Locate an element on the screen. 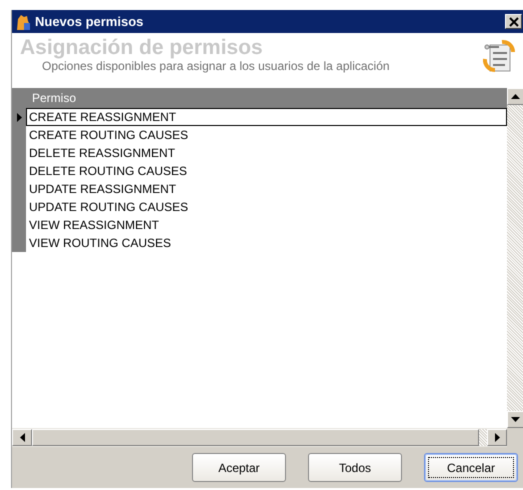  window-title: Nuevos permisos is located at coordinates (89, 21).